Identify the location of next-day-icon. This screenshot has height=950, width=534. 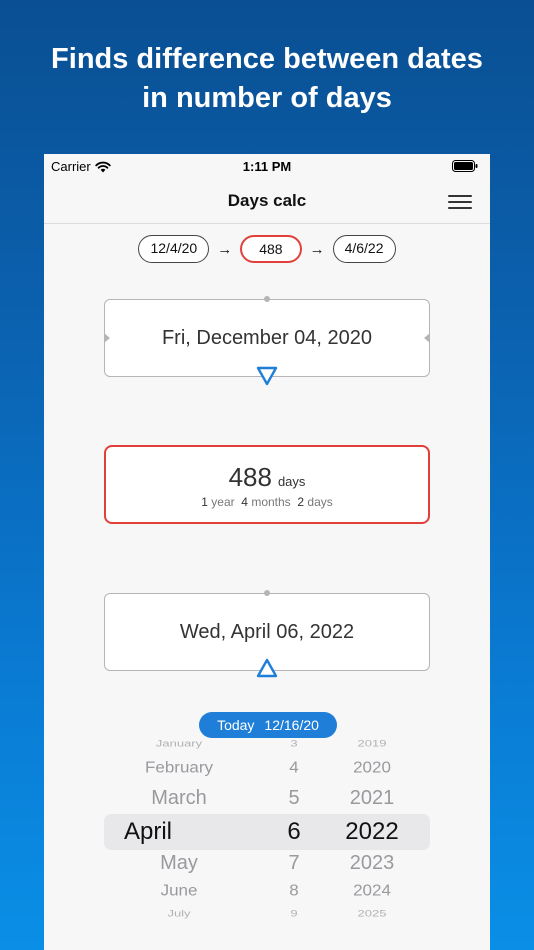
(427, 338).